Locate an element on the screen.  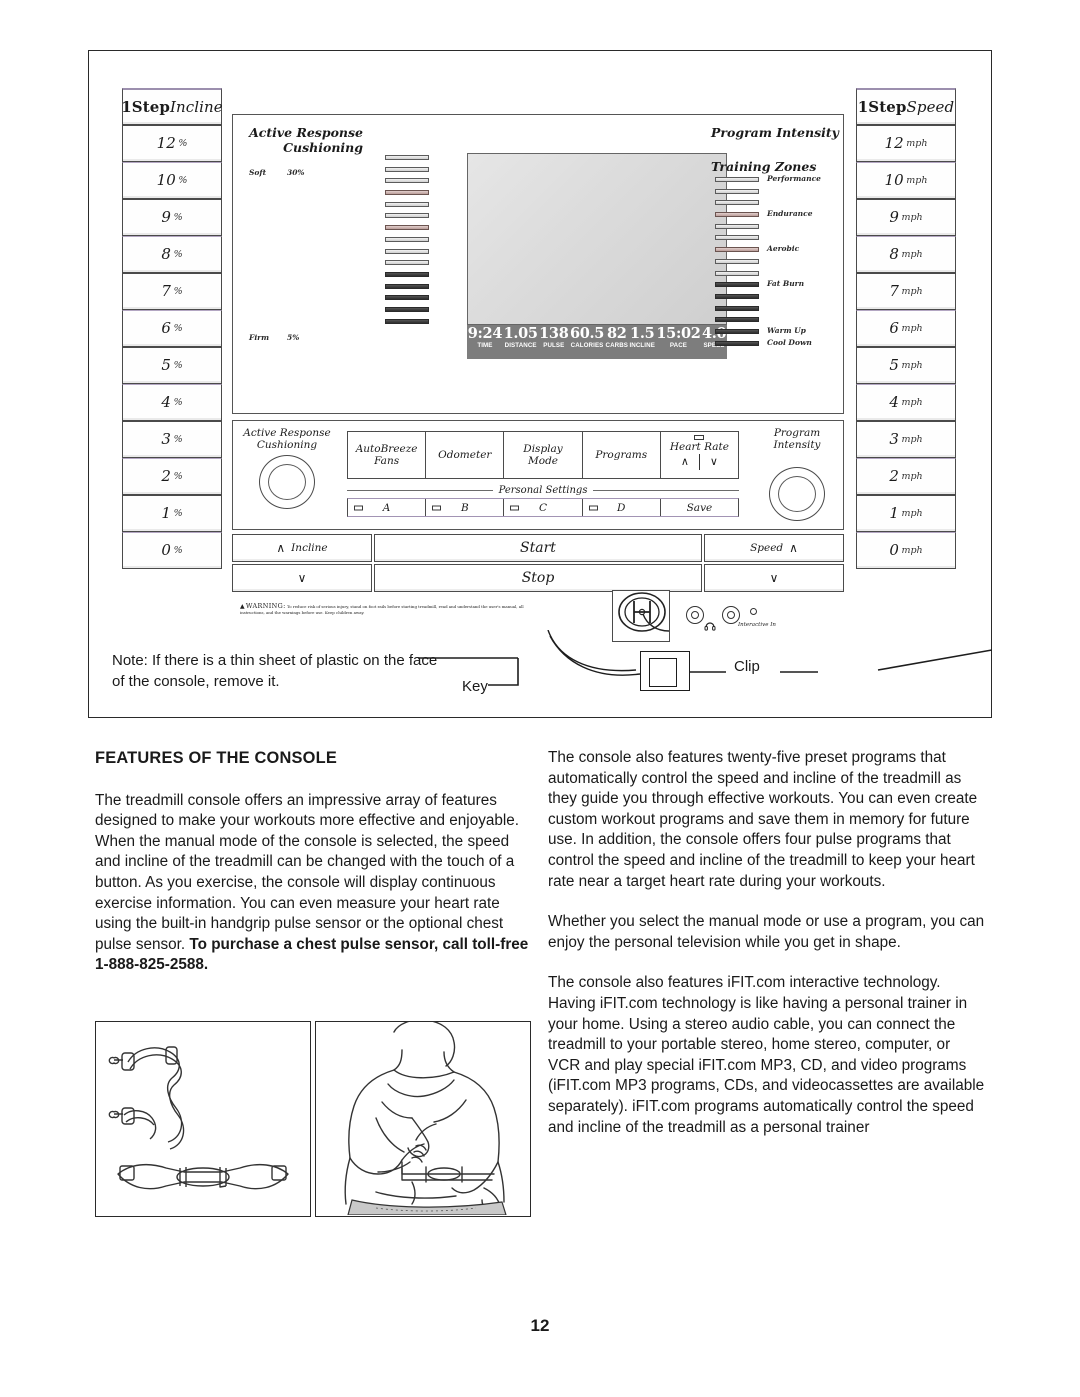
speed-key-4: 4 mph is located at coordinates (906, 402).